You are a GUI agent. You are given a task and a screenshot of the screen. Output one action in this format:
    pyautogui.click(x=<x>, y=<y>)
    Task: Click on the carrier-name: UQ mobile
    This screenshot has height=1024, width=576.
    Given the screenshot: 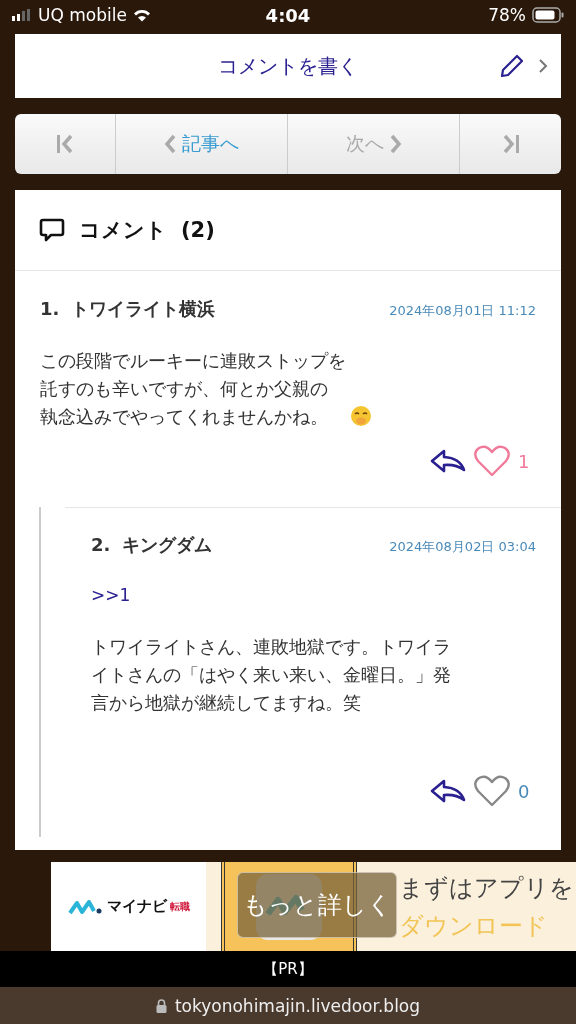 What is the action you would take?
    pyautogui.click(x=82, y=15)
    